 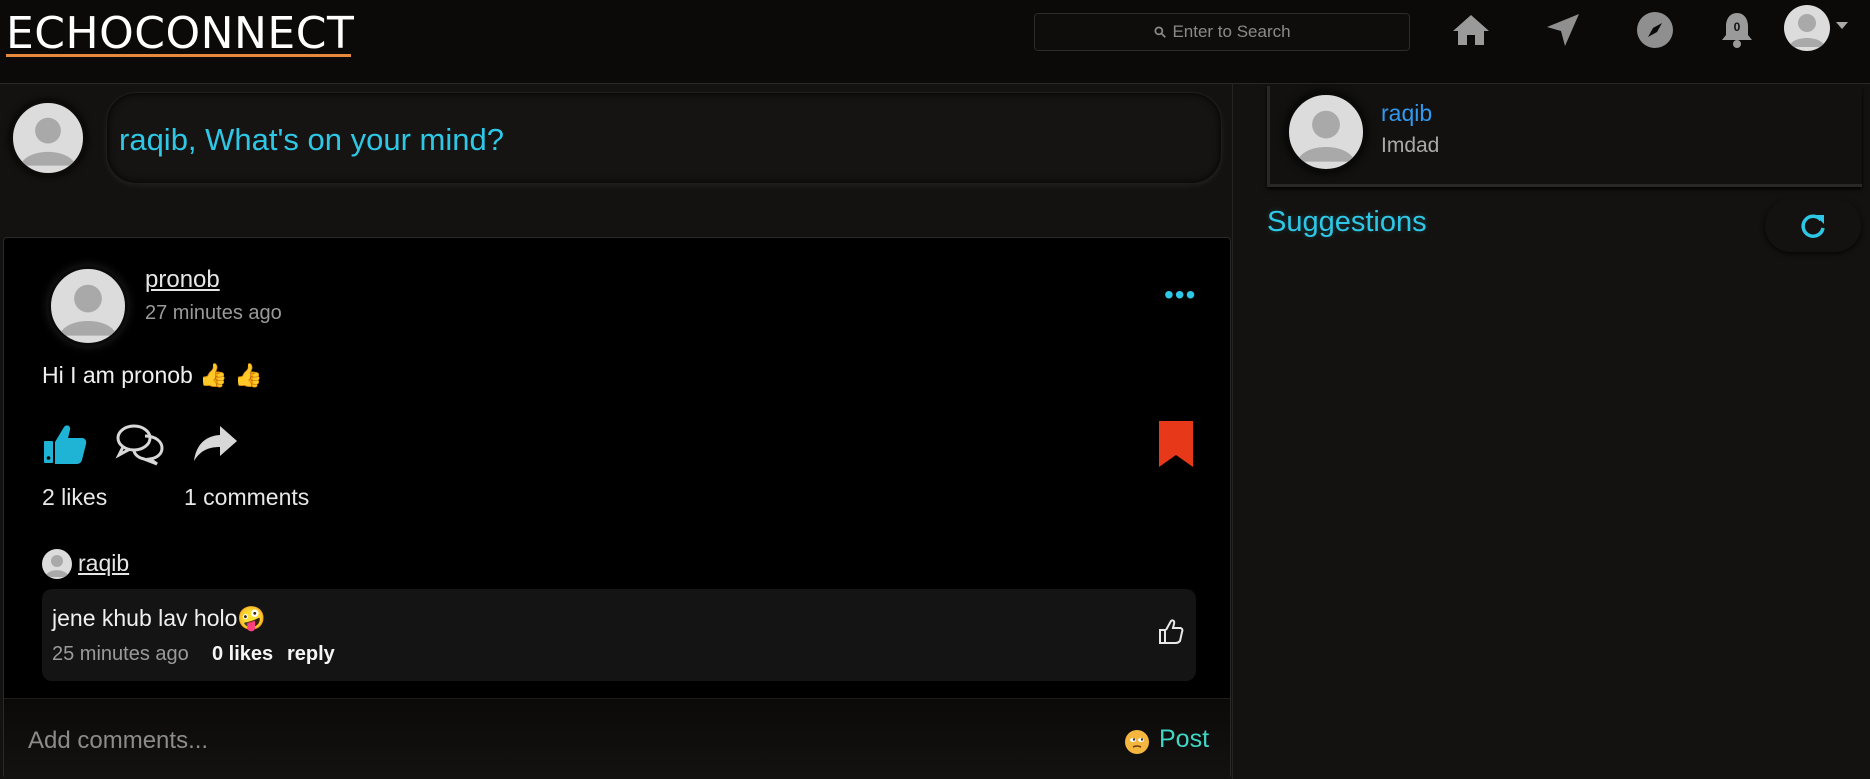 I want to click on column-divider, so click(x=1232, y=431).